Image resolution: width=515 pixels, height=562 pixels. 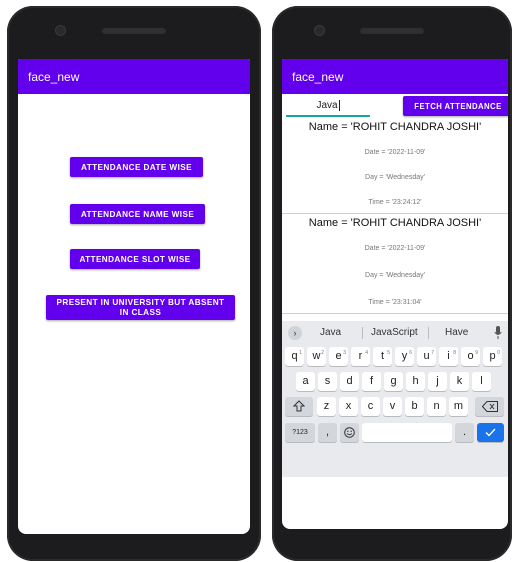 What do you see at coordinates (382, 356) in the screenshot?
I see `key-t: t5` at bounding box center [382, 356].